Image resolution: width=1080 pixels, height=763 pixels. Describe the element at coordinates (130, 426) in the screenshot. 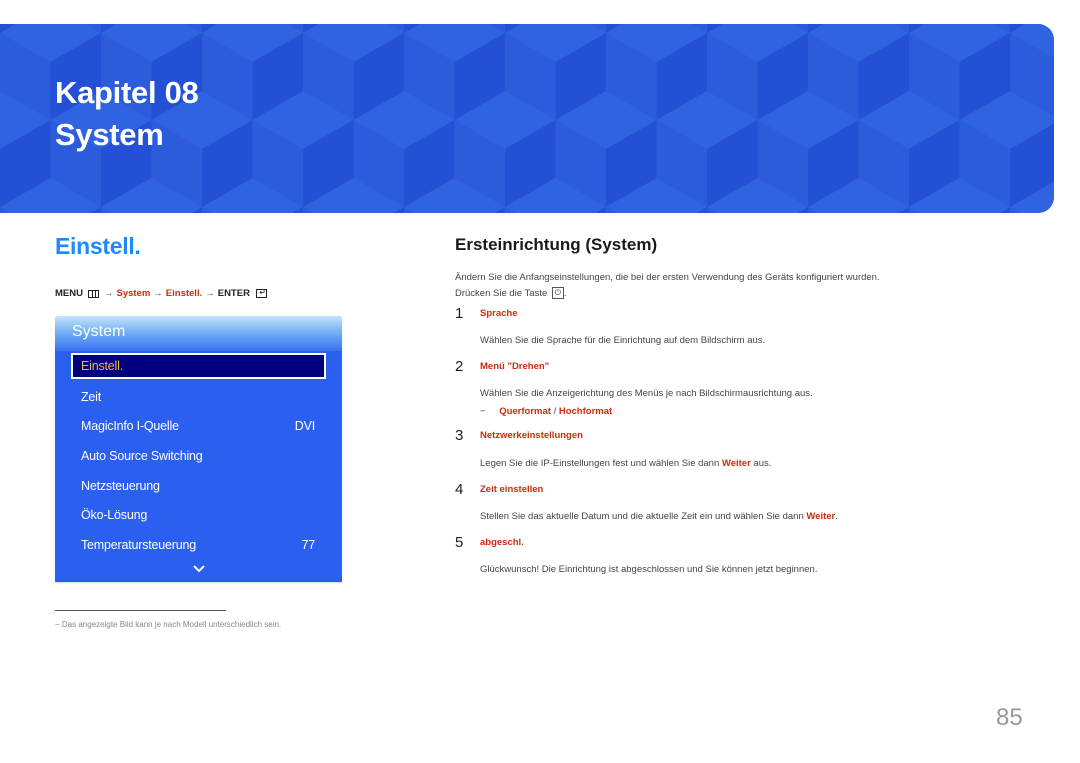

I see `osd-item-label: MagicInfo I-Quelle` at that location.